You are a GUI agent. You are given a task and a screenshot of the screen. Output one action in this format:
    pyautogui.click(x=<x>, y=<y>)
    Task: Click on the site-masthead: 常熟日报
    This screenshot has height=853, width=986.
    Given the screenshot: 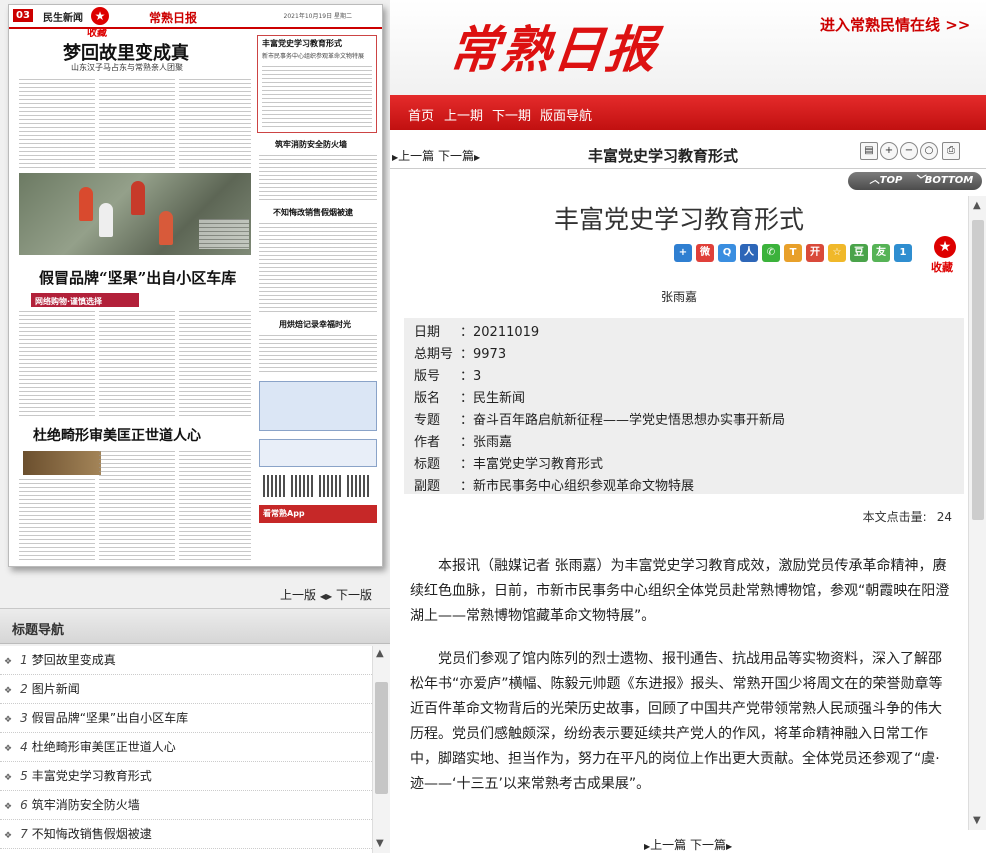 What is the action you would take?
    pyautogui.click(x=554, y=46)
    